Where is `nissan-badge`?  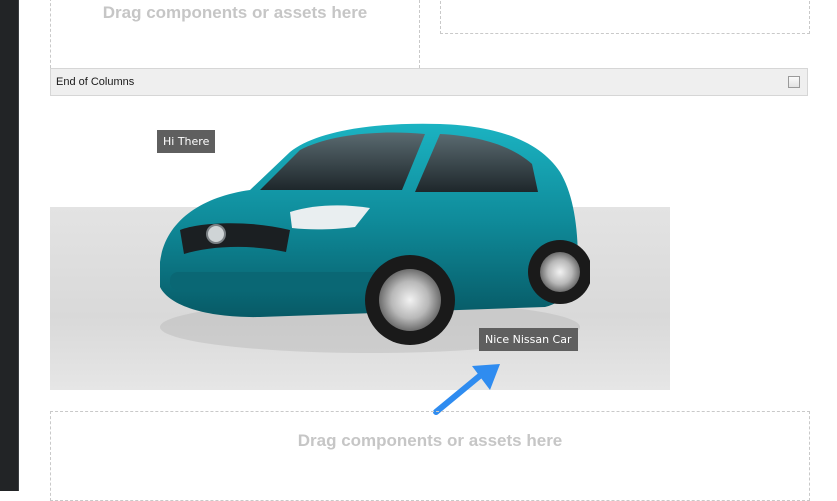 nissan-badge is located at coordinates (216, 234).